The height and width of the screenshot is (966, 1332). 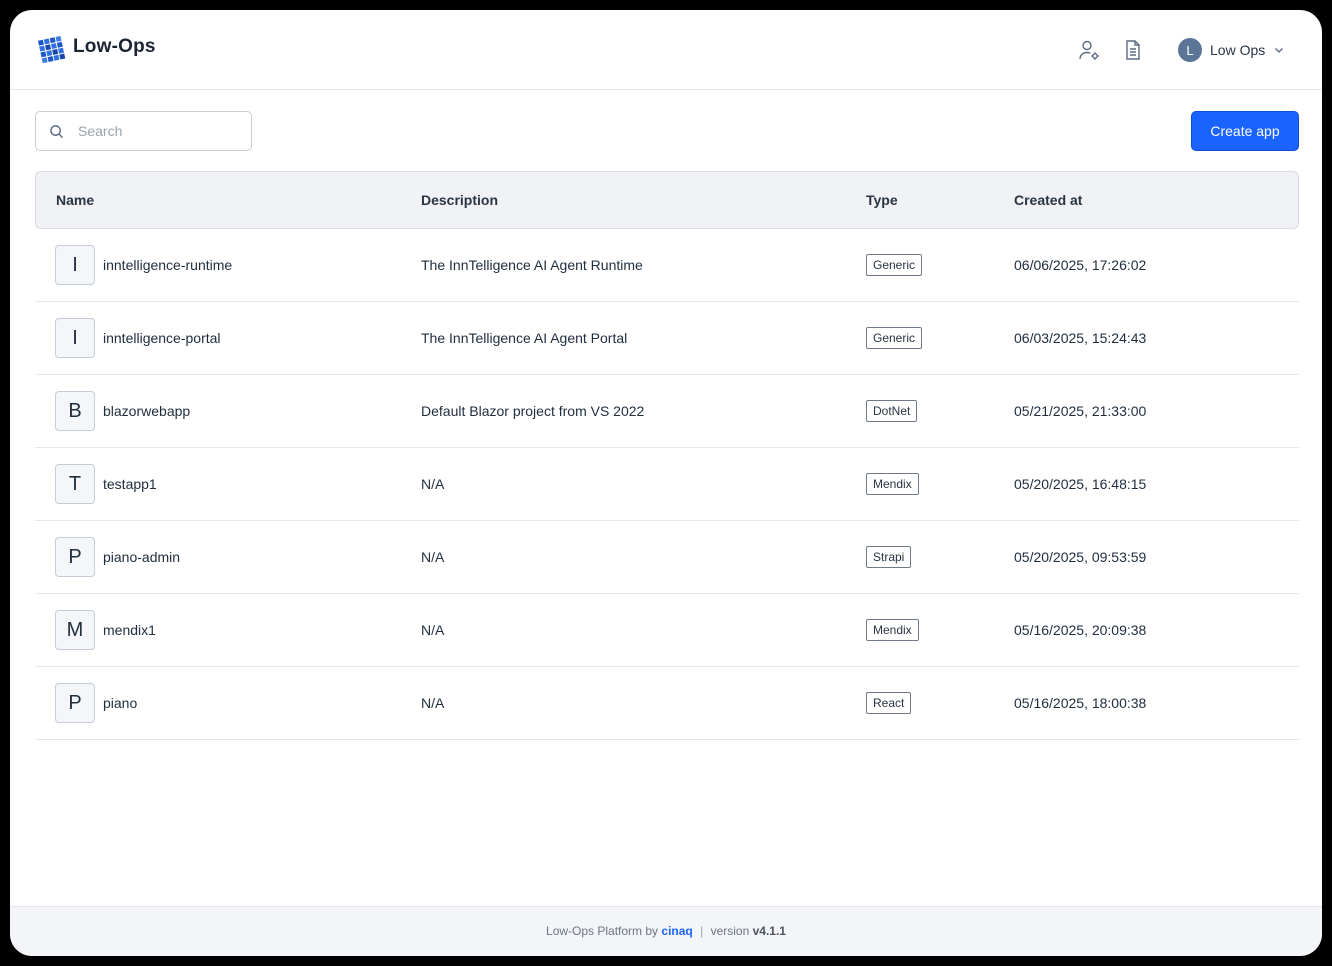 What do you see at coordinates (1080, 265) in the screenshot?
I see `app-created-at: 06/06/2025, 17:26:02` at bounding box center [1080, 265].